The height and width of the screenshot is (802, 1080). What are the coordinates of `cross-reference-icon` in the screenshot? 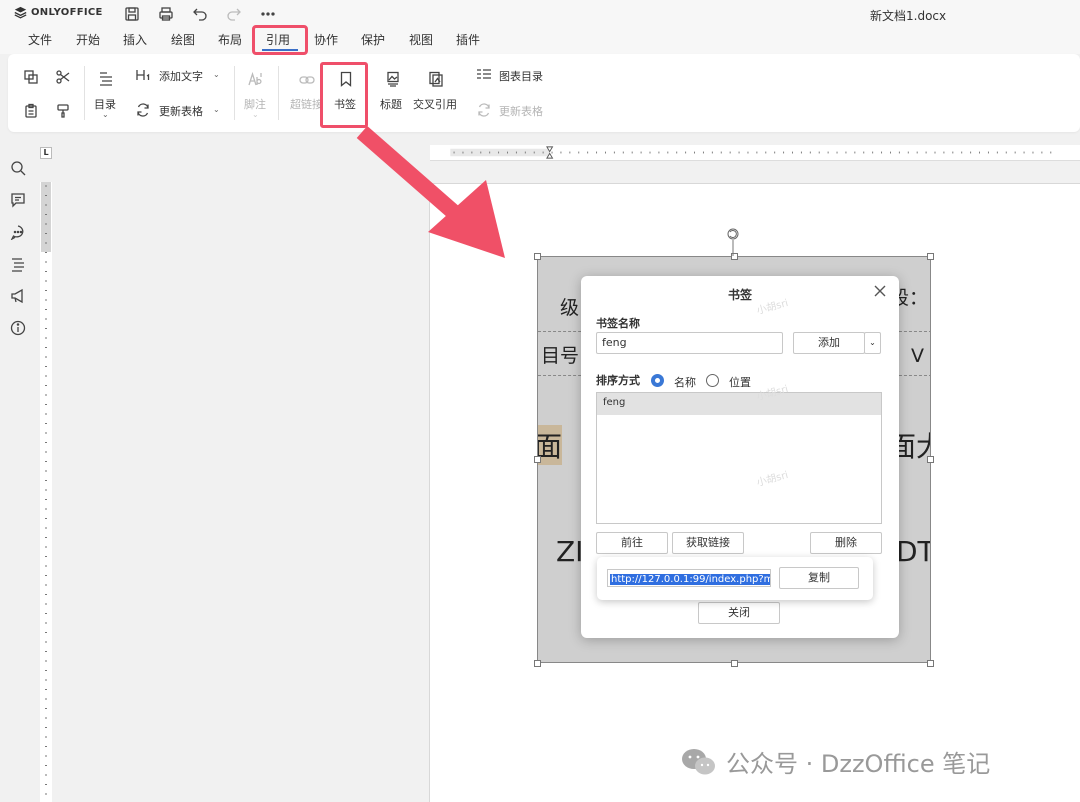 It's located at (436, 79).